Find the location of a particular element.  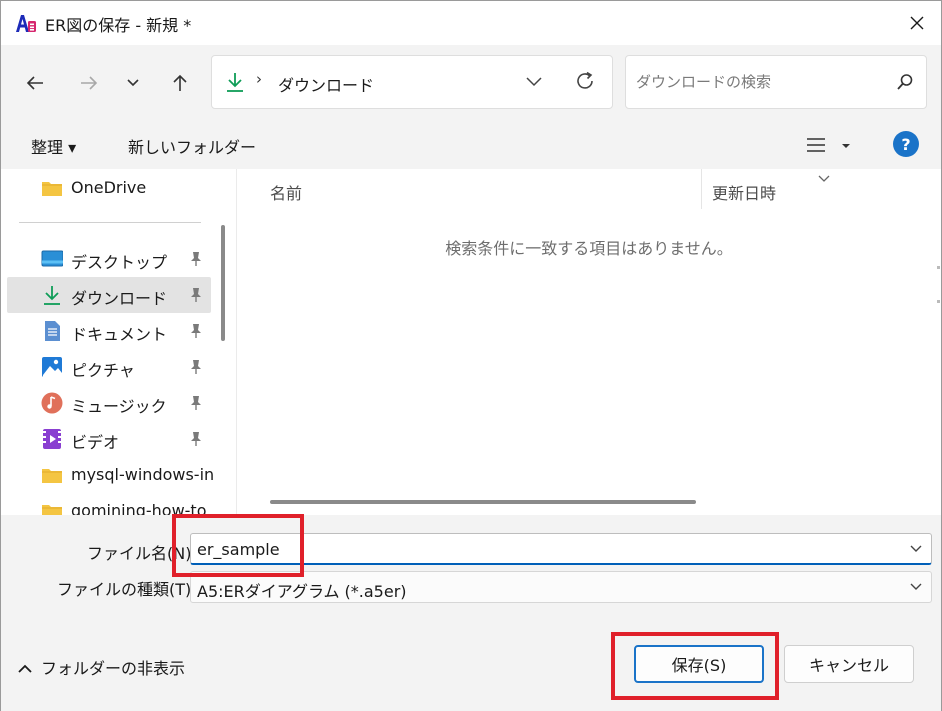

sort-chevron-icon is located at coordinates (824, 178).